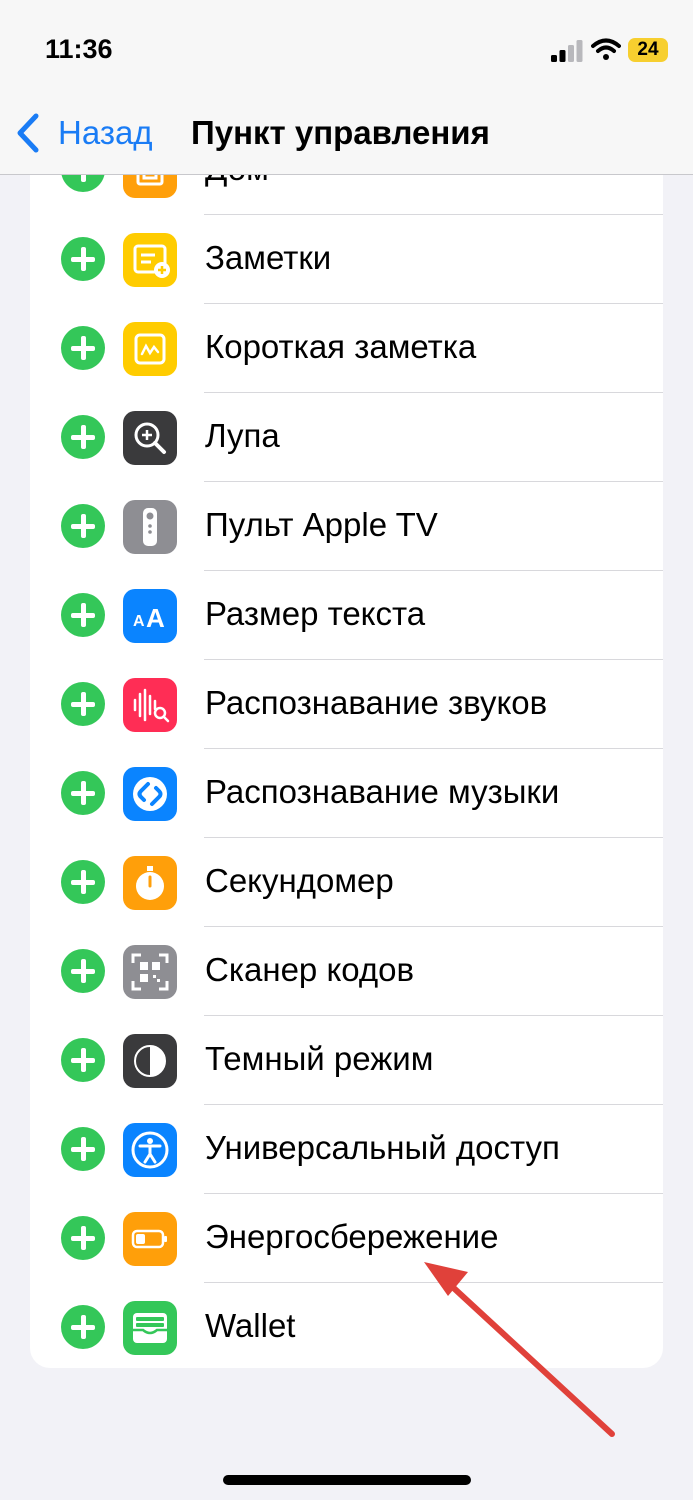 The width and height of the screenshot is (693, 1500). What do you see at coordinates (79, 49) in the screenshot?
I see `status-time: 11:36` at bounding box center [79, 49].